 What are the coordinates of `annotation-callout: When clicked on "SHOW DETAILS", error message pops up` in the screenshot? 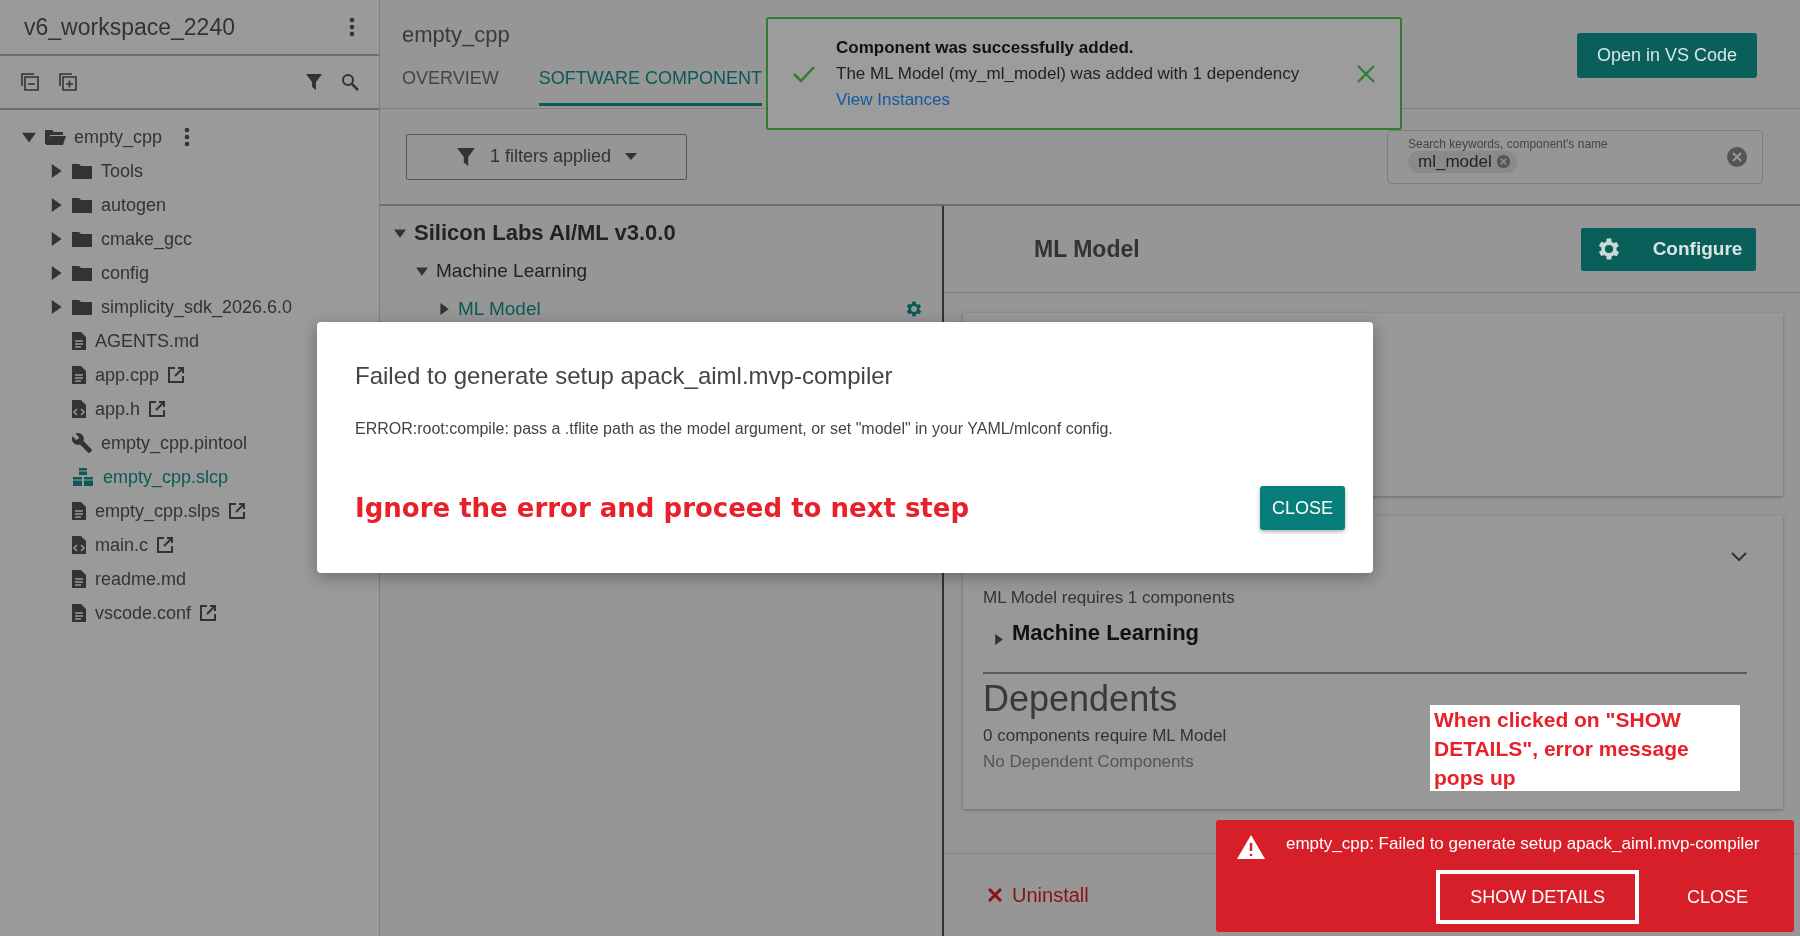 It's located at (1585, 748).